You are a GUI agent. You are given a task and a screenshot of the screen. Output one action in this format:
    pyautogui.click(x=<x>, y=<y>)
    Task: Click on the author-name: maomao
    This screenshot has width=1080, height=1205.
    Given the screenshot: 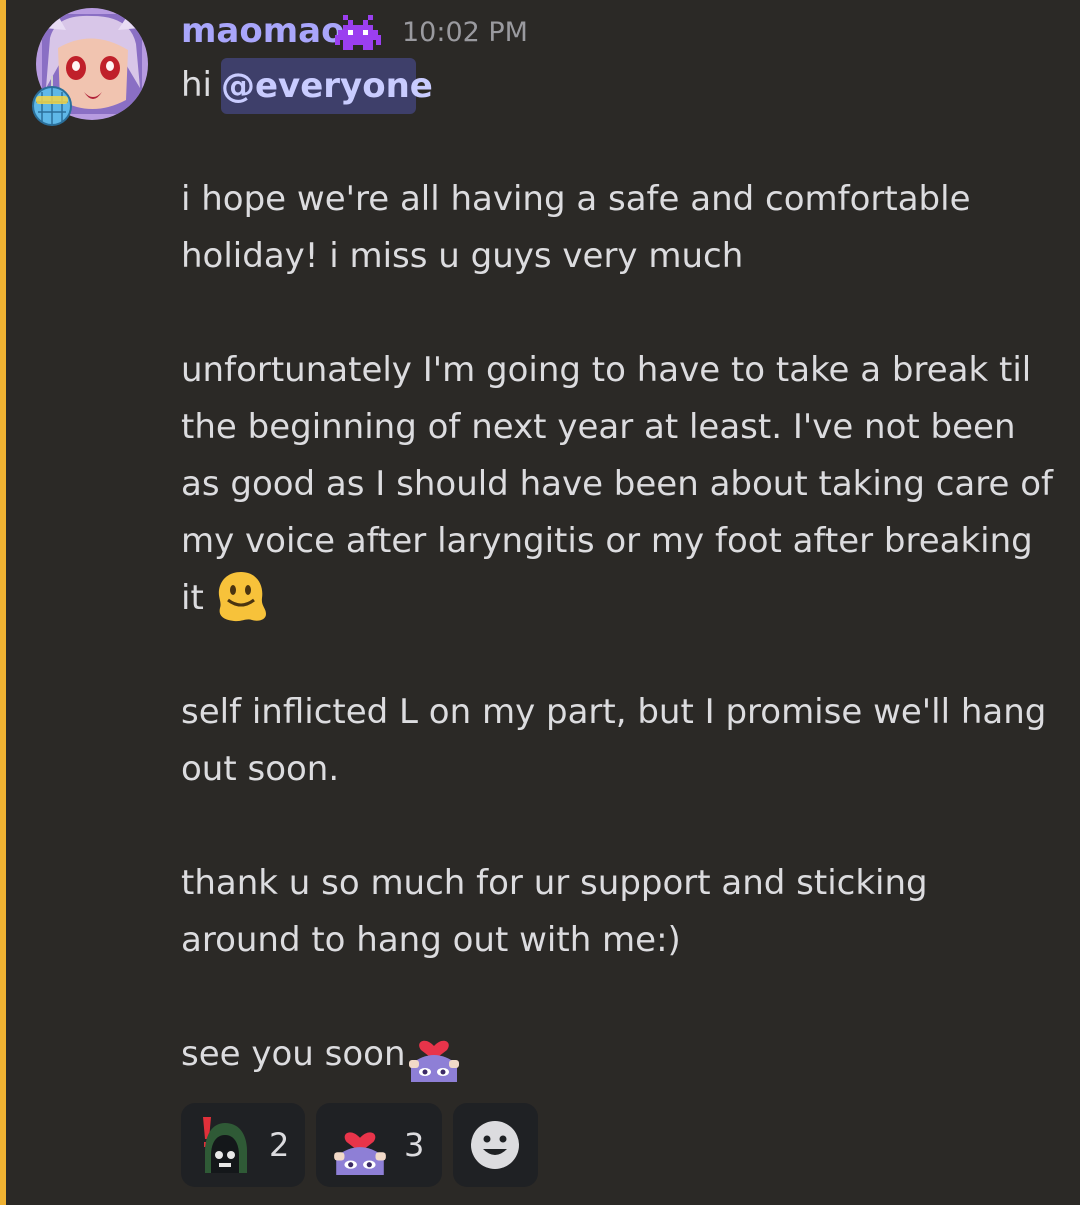 What is the action you would take?
    pyautogui.click(x=262, y=31)
    